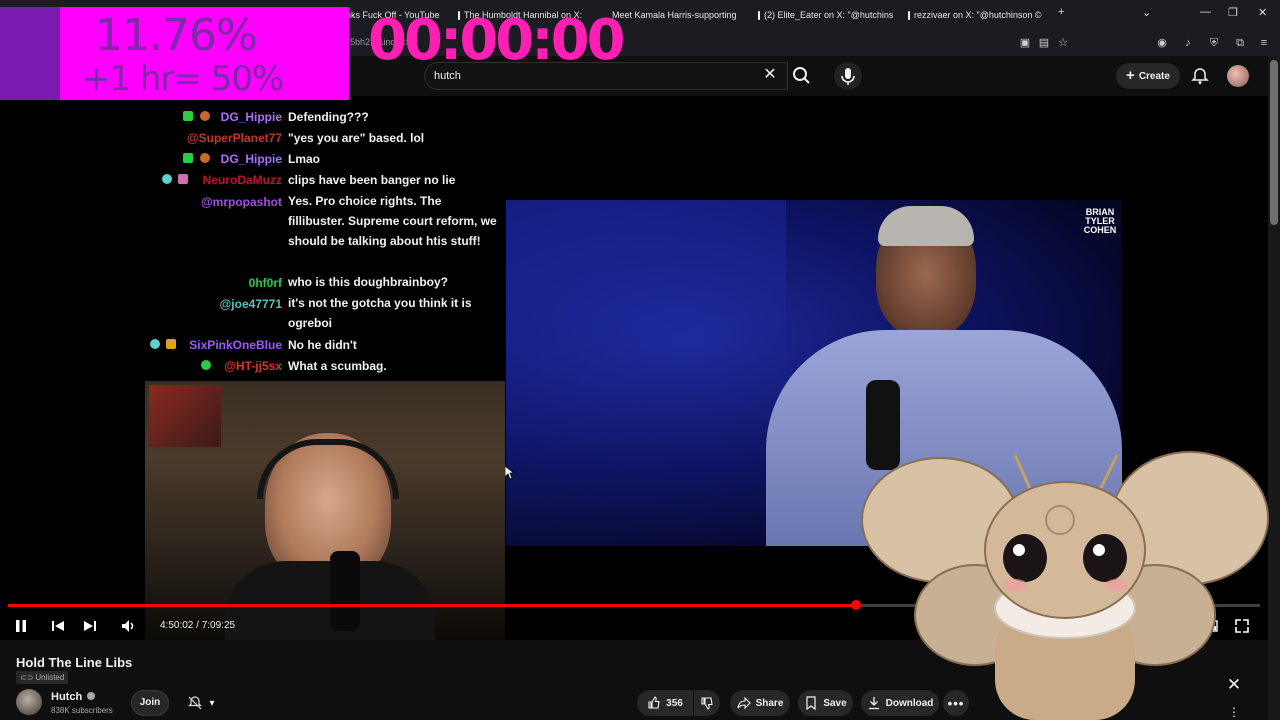 This screenshot has height=720, width=1280. Describe the element at coordinates (1044, 43) in the screenshot. I see `reader-icon: ▤` at that location.